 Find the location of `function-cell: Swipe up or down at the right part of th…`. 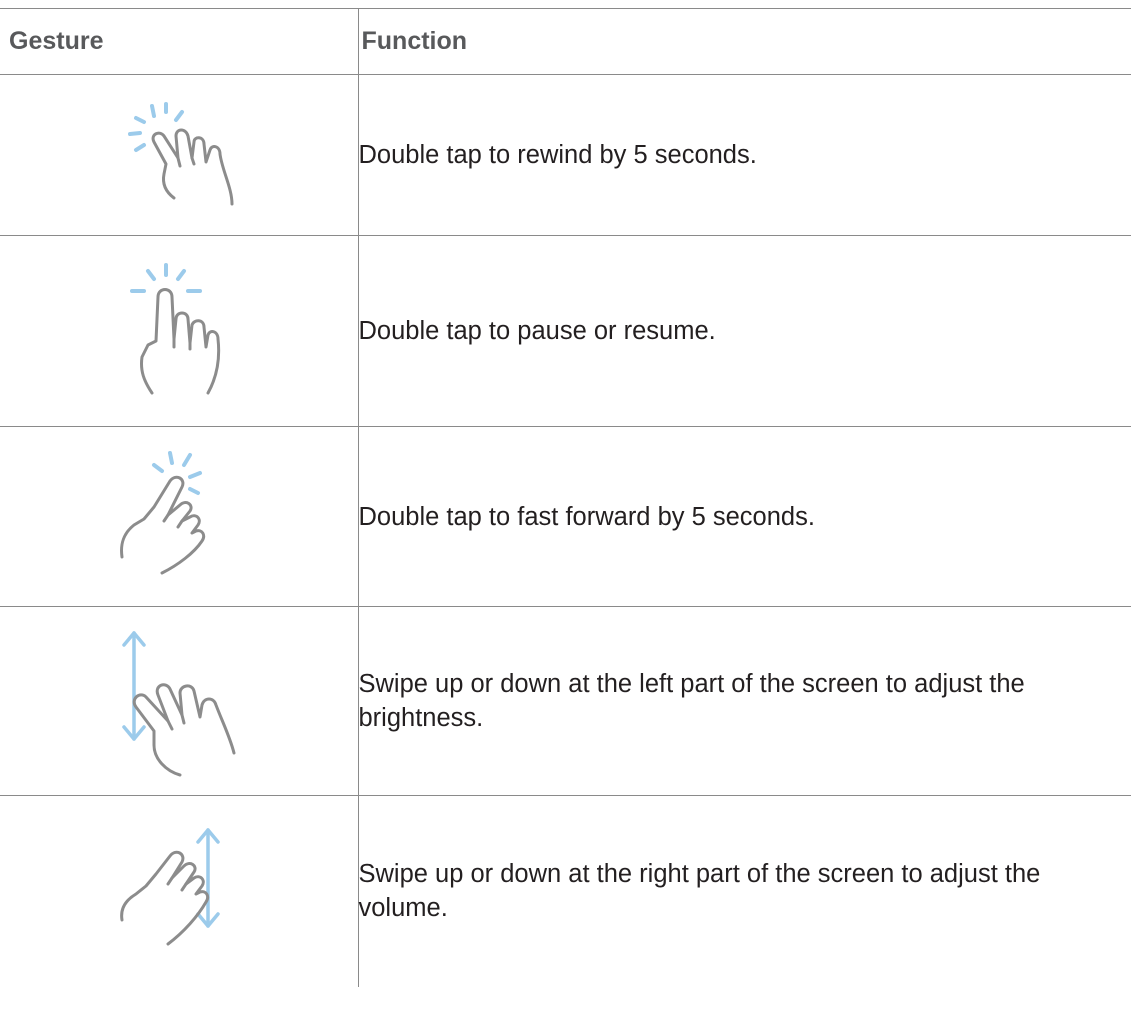

function-cell: Swipe up or down at the right part of th… is located at coordinates (744, 891).